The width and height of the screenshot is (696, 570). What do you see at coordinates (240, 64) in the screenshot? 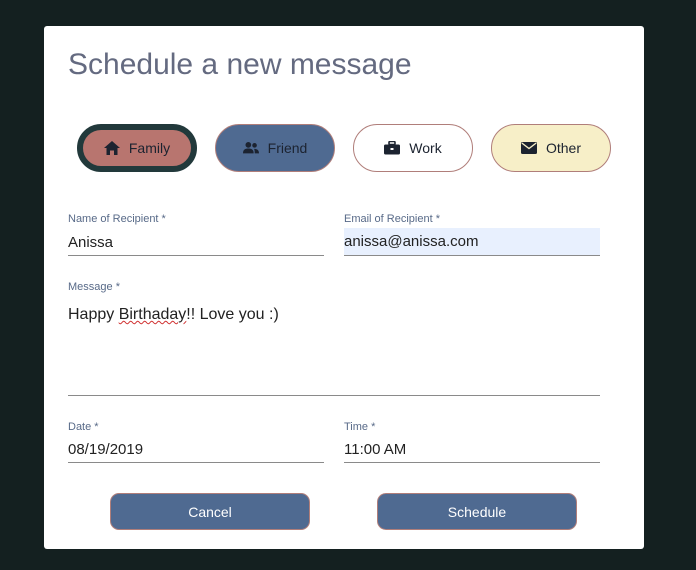
I see `dialog-title: Schedule a new message` at bounding box center [240, 64].